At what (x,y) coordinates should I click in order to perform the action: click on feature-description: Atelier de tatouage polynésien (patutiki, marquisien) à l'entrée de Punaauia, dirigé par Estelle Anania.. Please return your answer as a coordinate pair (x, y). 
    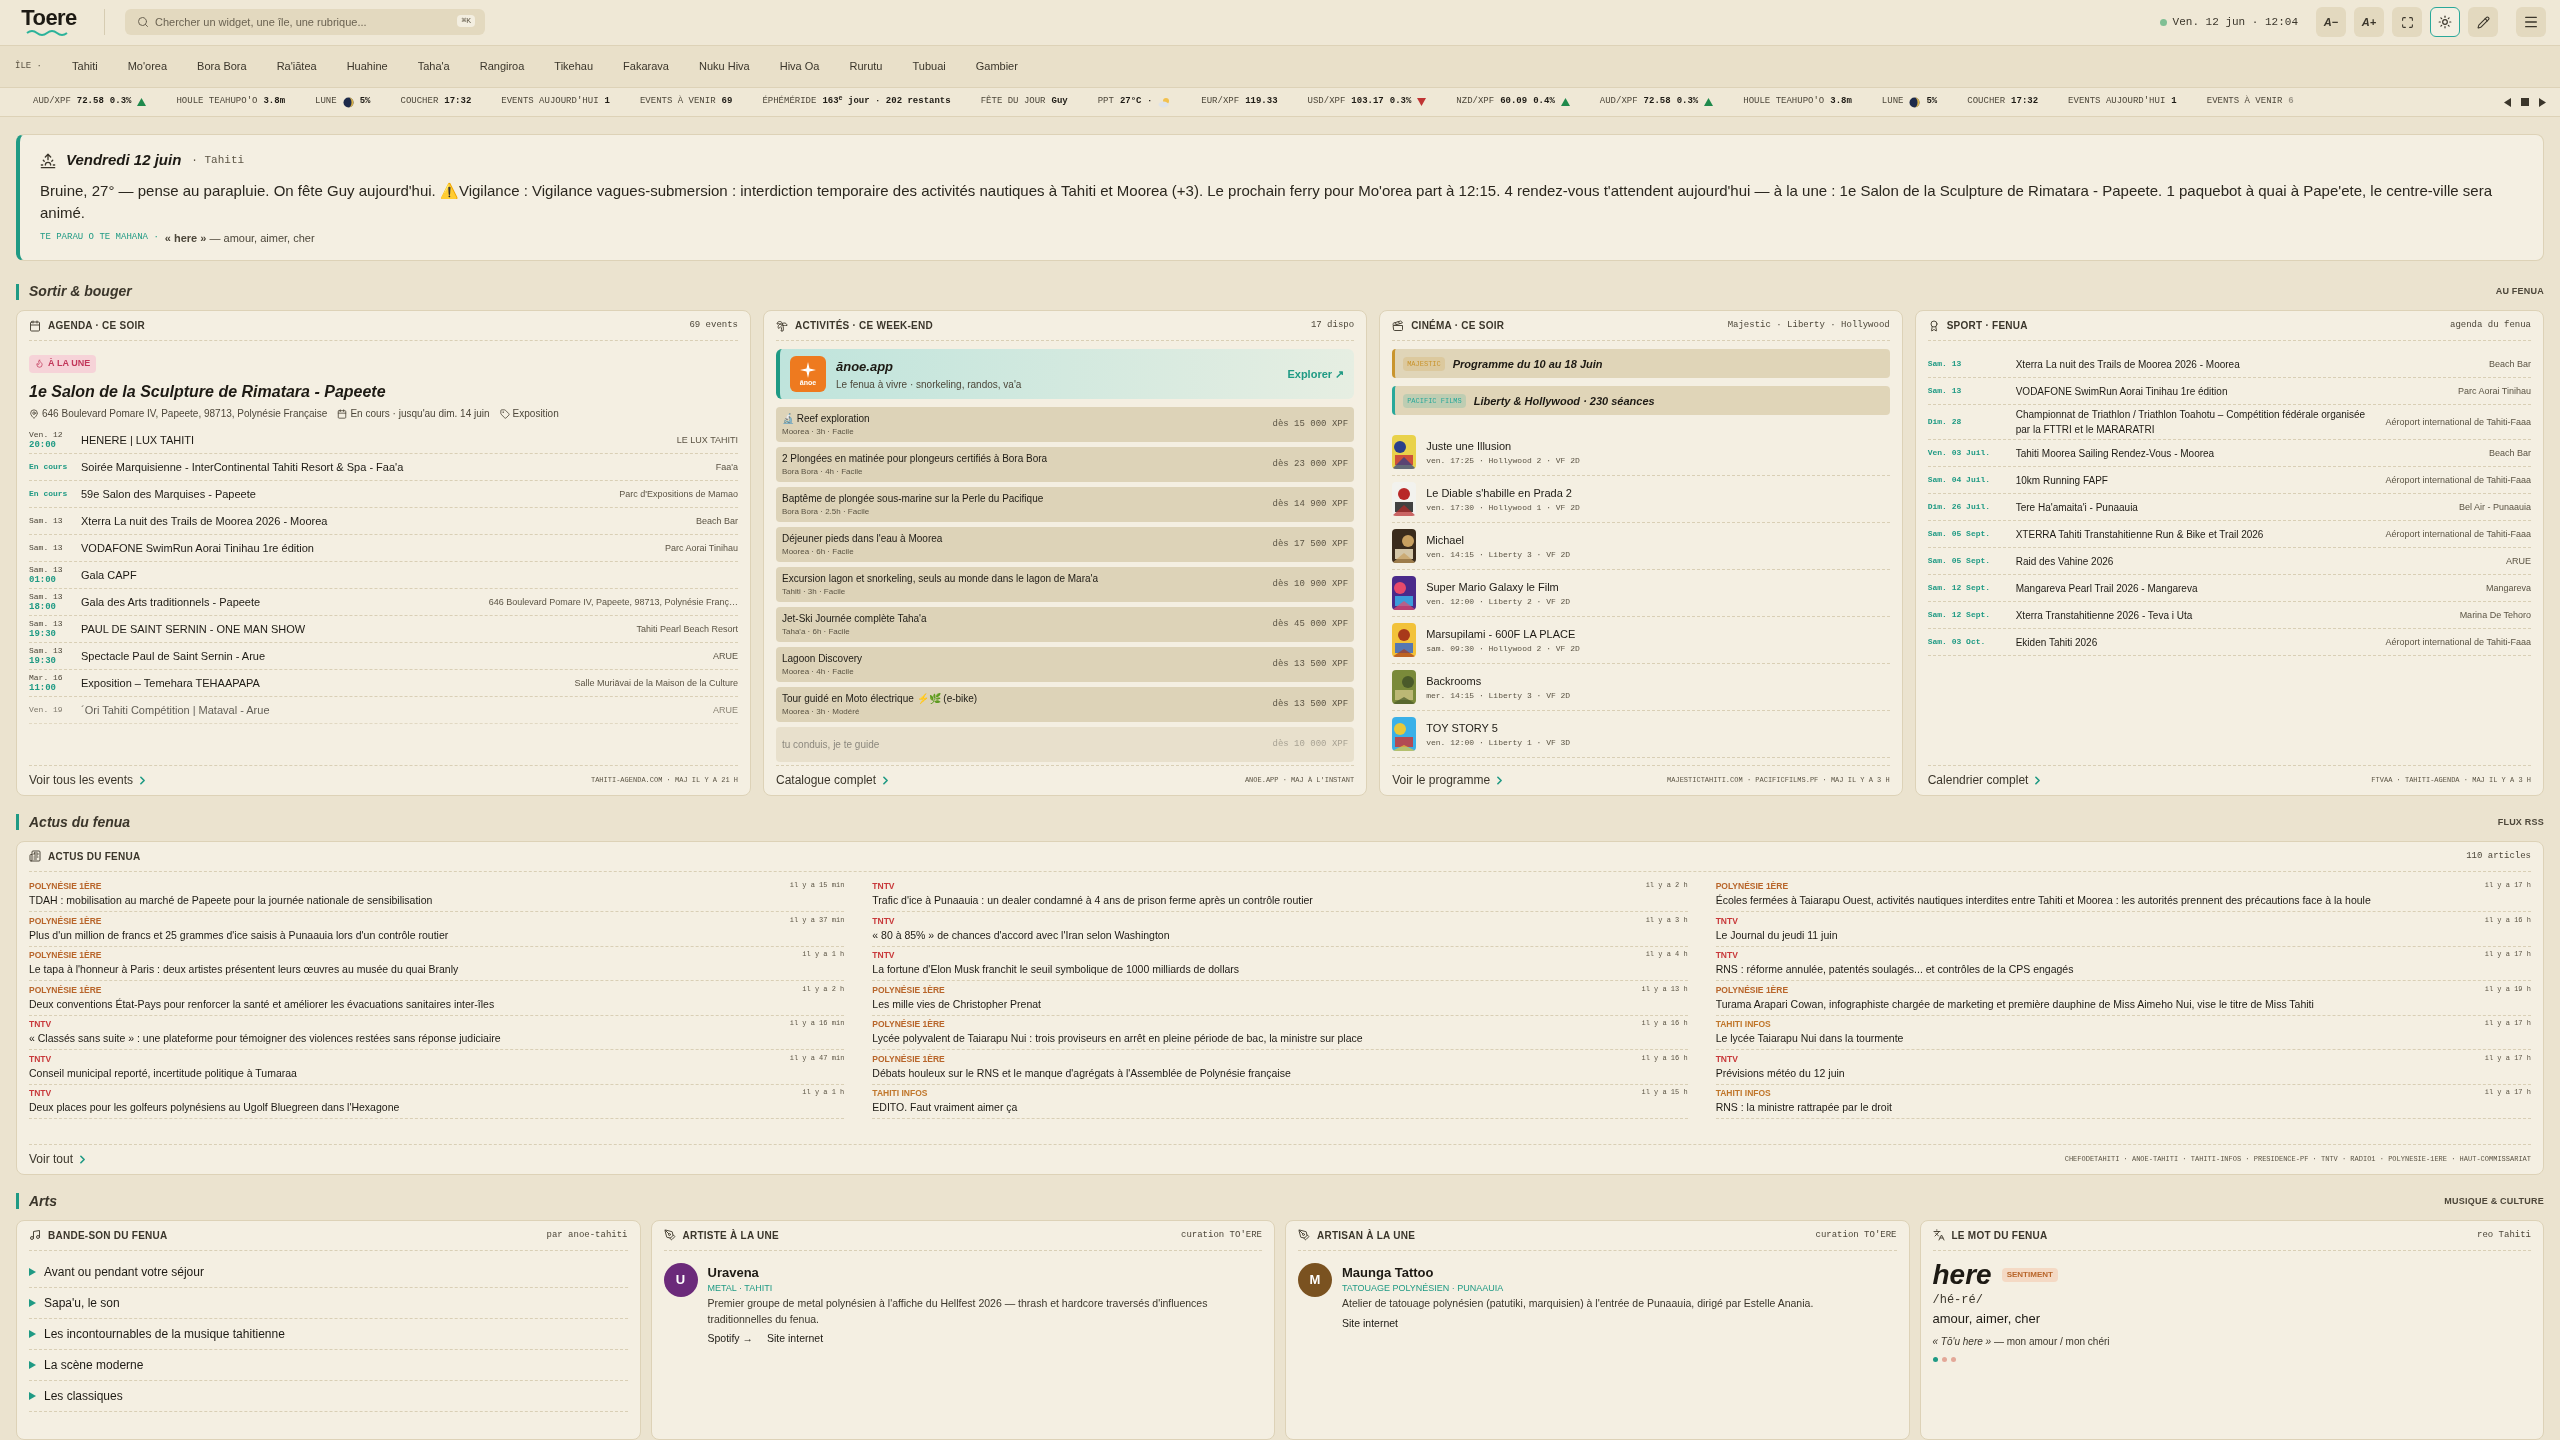
    Looking at the image, I should click on (1578, 1303).